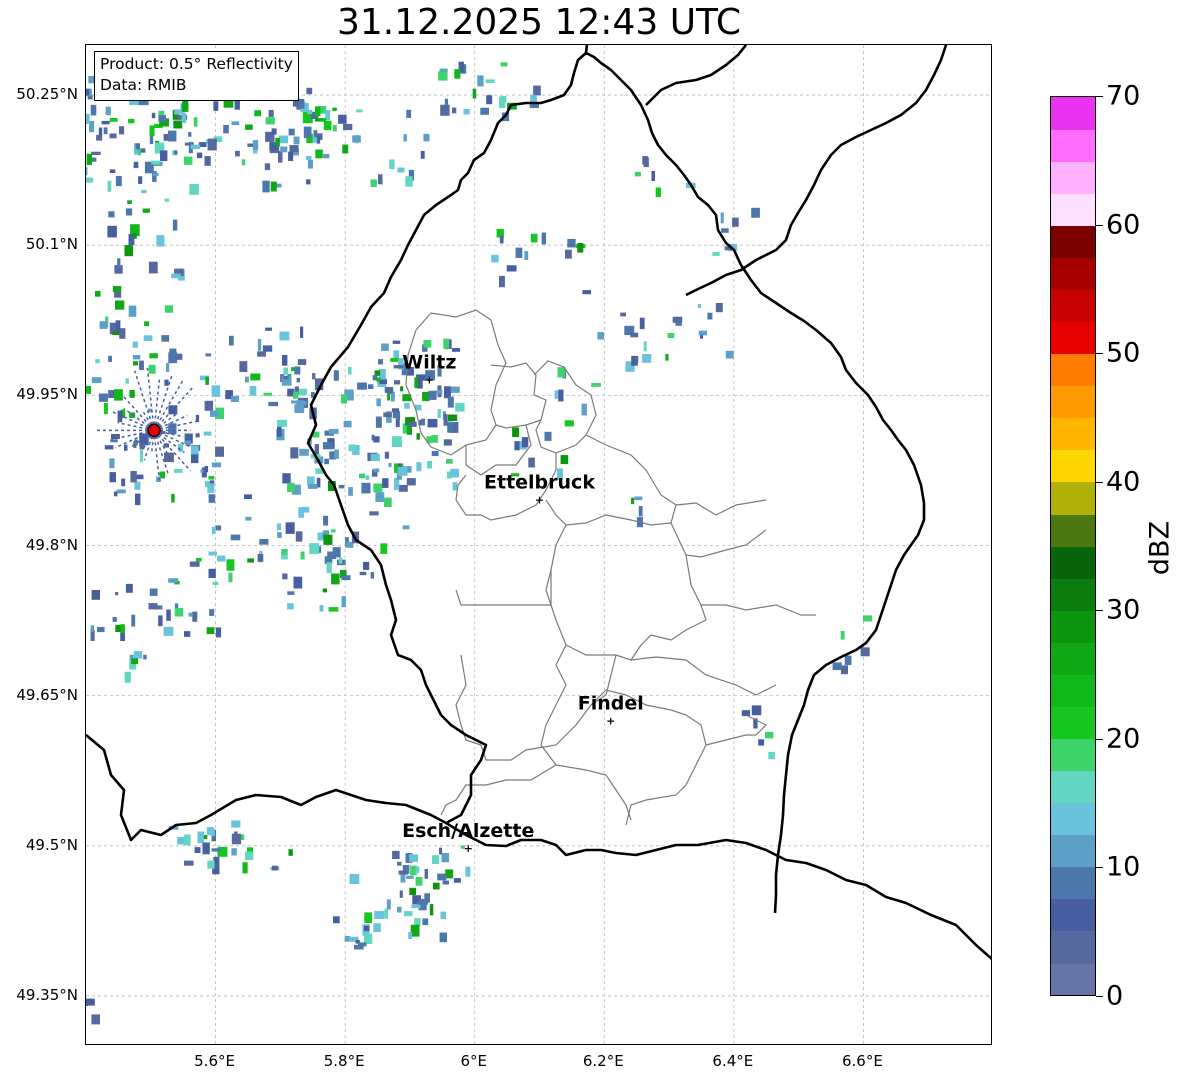 The height and width of the screenshot is (1081, 1184). What do you see at coordinates (539, 482) in the screenshot?
I see `city-label: Ettelbruck` at bounding box center [539, 482].